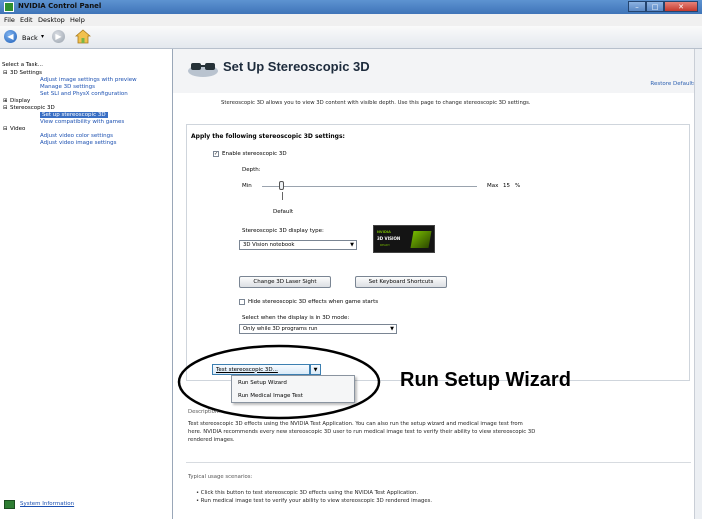 The image size is (702, 519). I want to click on depth-default-label: Default, so click(283, 212).